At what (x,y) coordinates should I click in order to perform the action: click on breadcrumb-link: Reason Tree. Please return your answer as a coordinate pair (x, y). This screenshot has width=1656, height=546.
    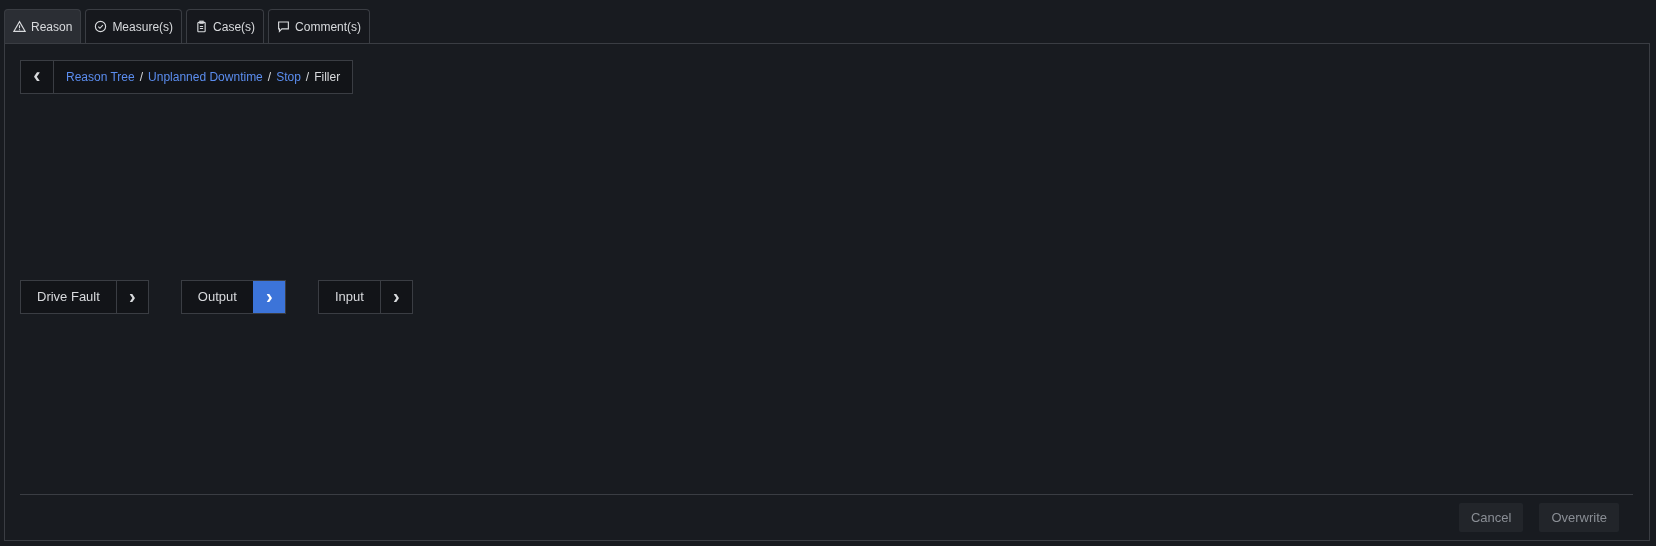
    Looking at the image, I should click on (100, 77).